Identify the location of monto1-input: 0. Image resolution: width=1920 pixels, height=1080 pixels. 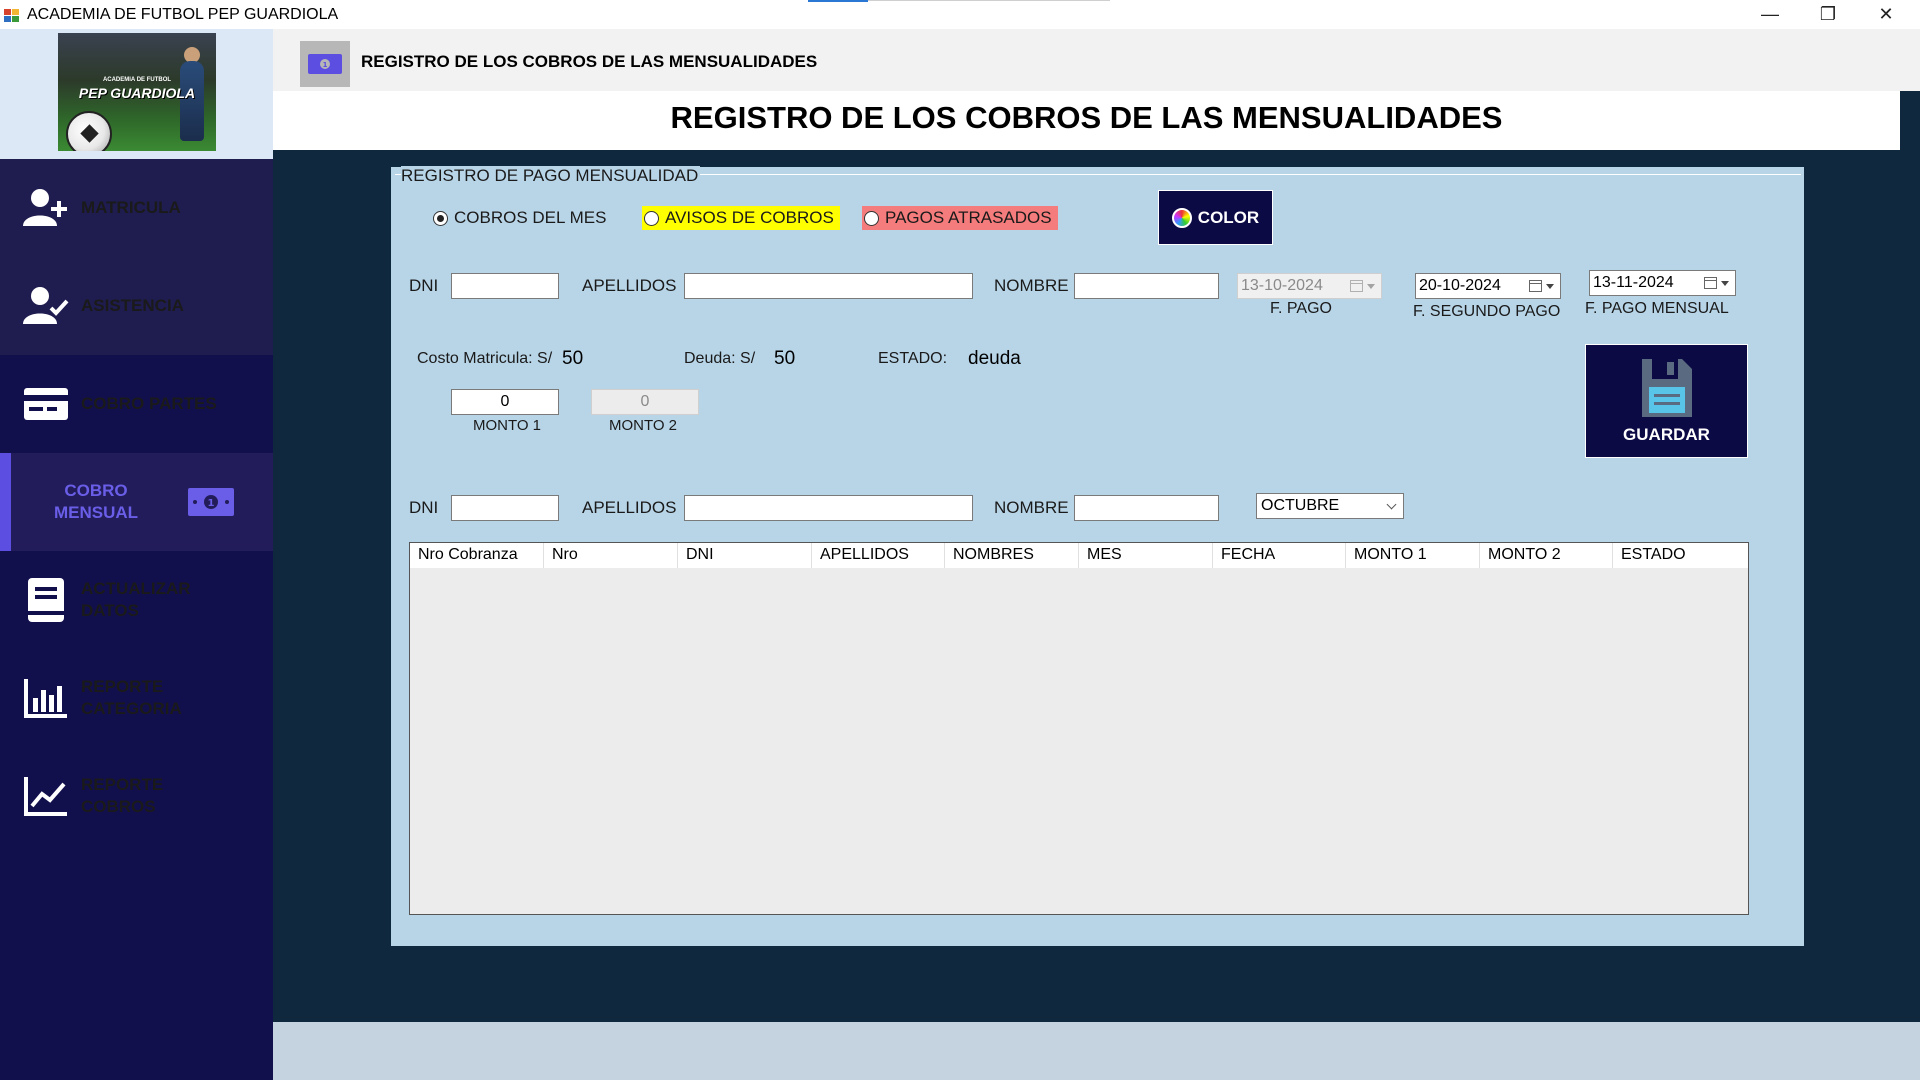
(505, 402).